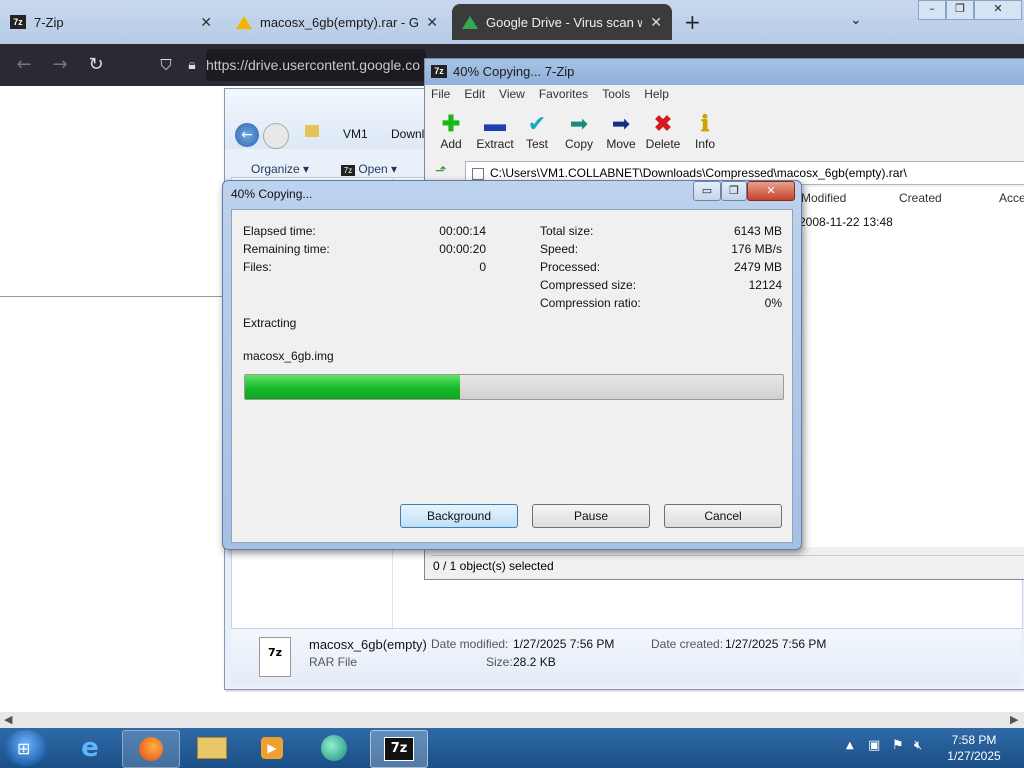 The width and height of the screenshot is (1024, 768). Describe the element at coordinates (399, 749) in the screenshot. I see `7zip-taskbar-icon: 7z` at that location.